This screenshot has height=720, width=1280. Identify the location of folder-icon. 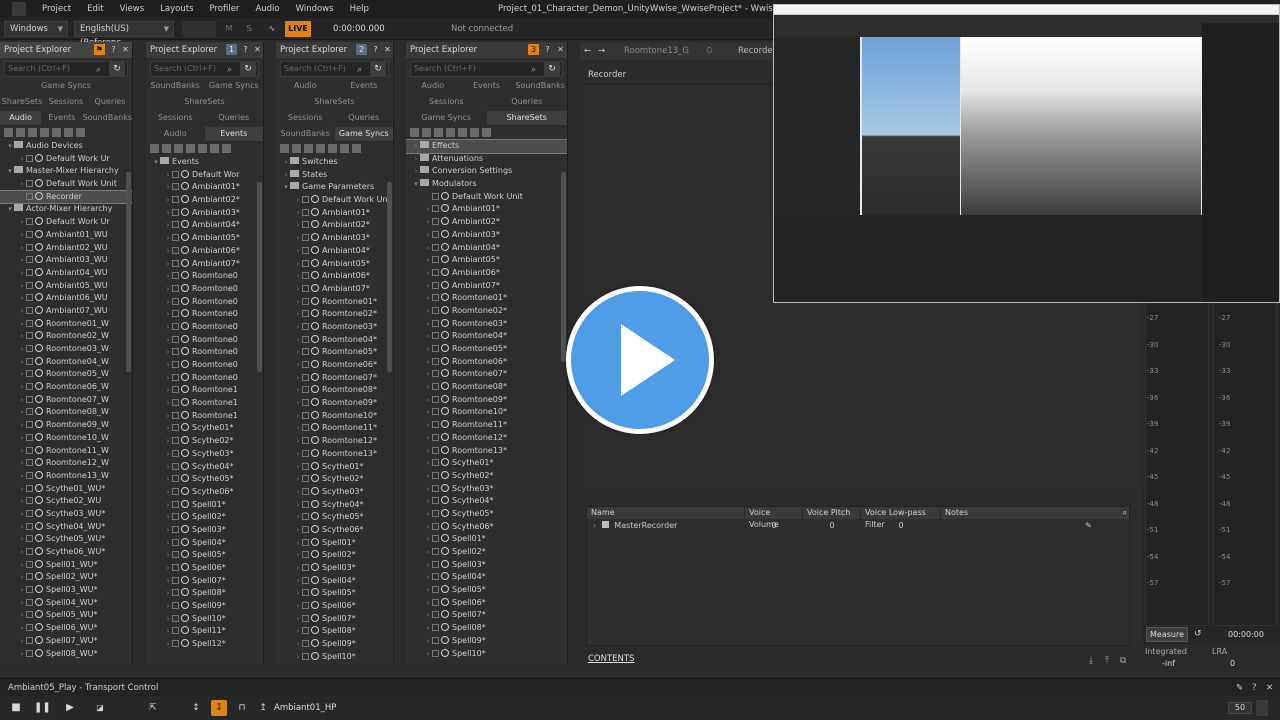
(68, 132).